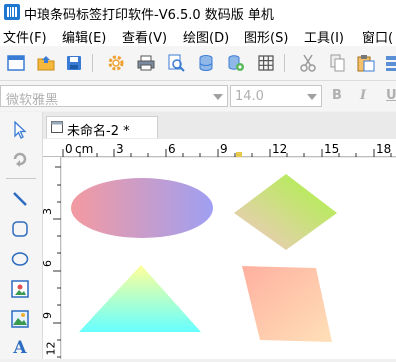  Describe the element at coordinates (140, 298) in the screenshot. I see `triangle-shape` at that location.